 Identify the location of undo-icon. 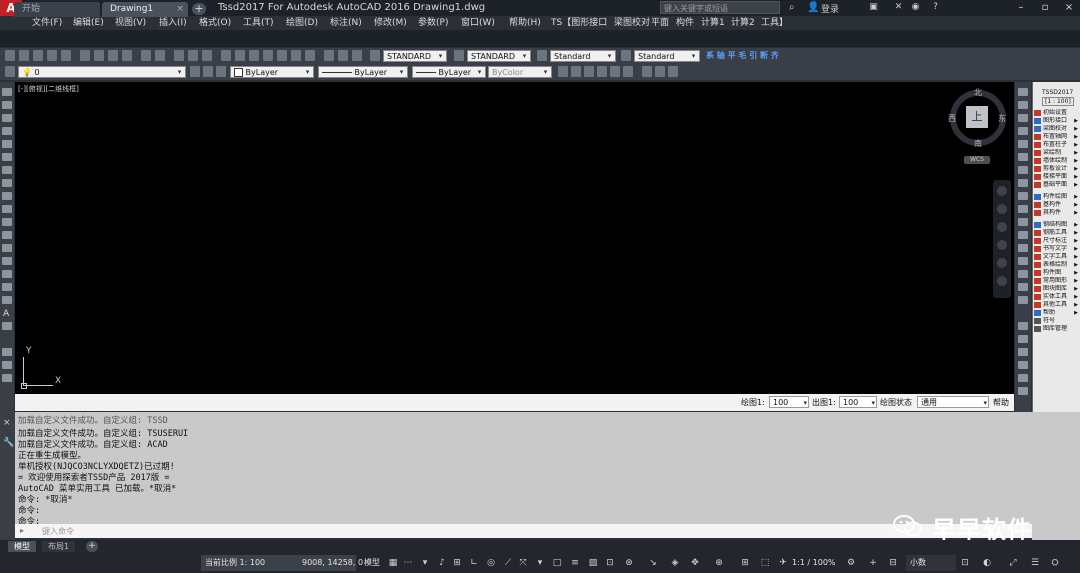
(146, 55).